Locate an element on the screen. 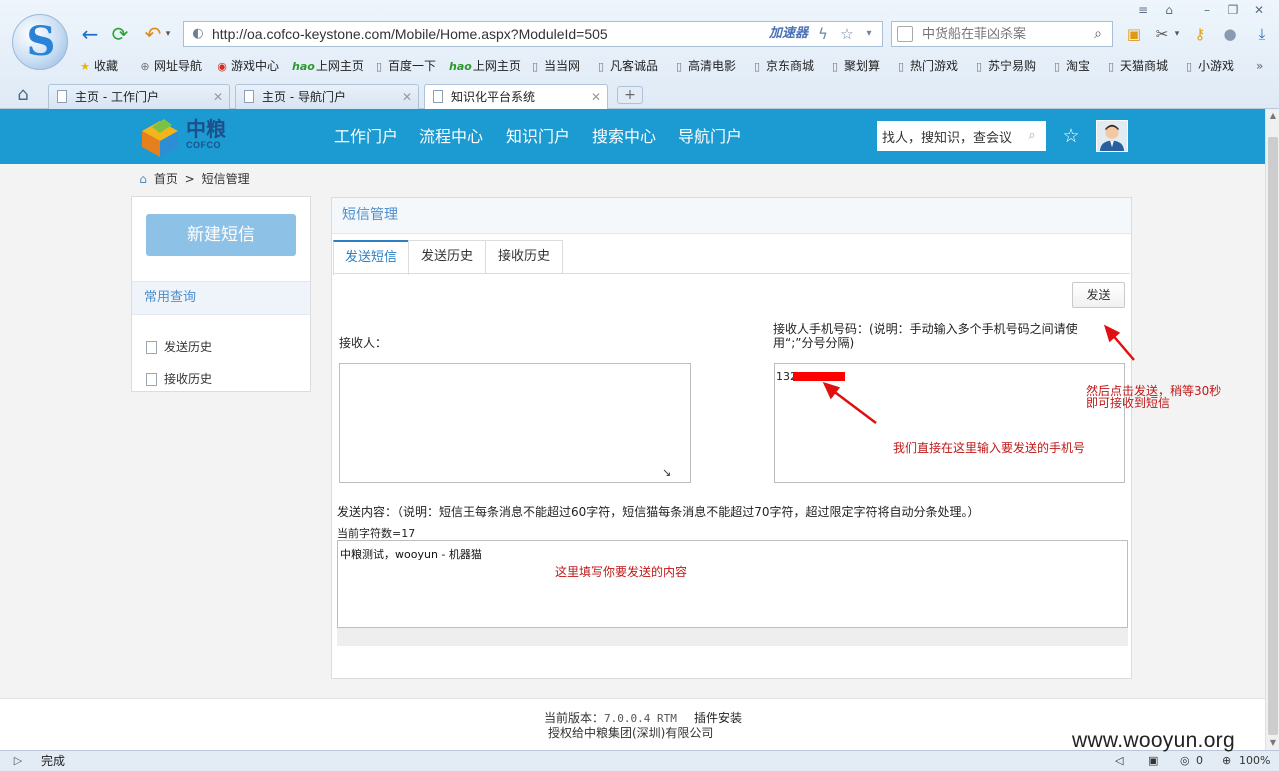 The image size is (1279, 771). browser-tabs: ⌂ 主页 - 工作门户 ✕ 主页 - 导航门户 ✕ 知识化平台系统 ✕ + is located at coordinates (639, 96).